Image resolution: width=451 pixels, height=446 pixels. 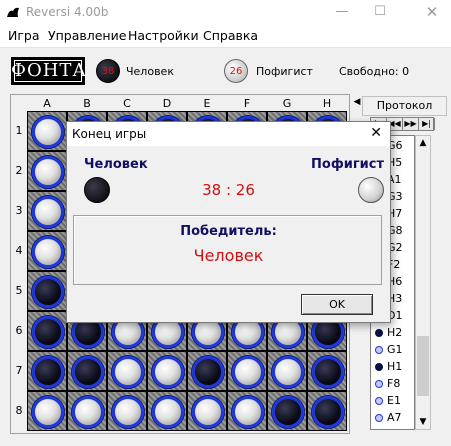 What do you see at coordinates (389, 349) in the screenshot?
I see `list-item: G1` at bounding box center [389, 349].